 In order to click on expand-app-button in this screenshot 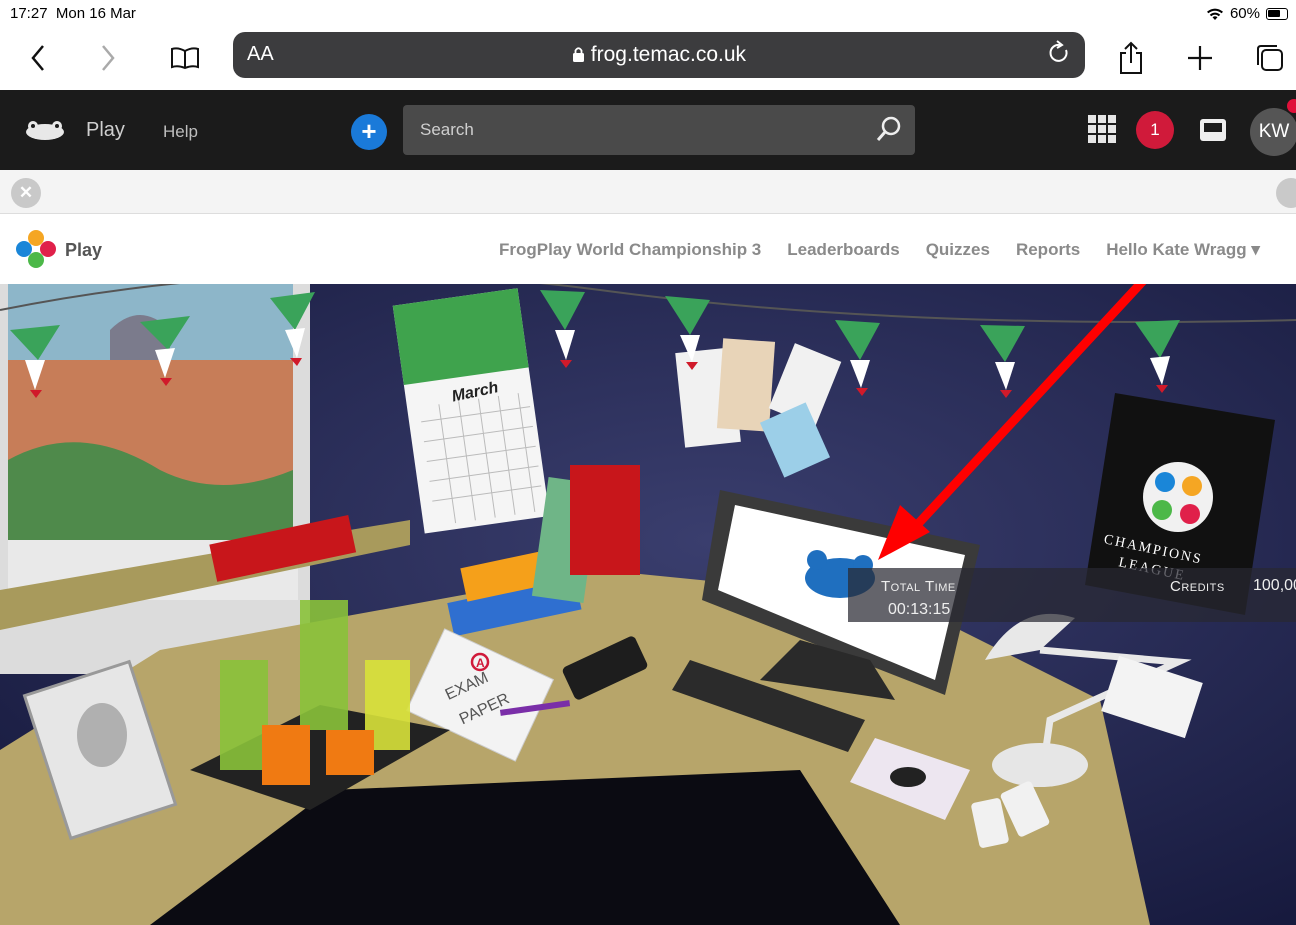, I will do `click(1286, 193)`.